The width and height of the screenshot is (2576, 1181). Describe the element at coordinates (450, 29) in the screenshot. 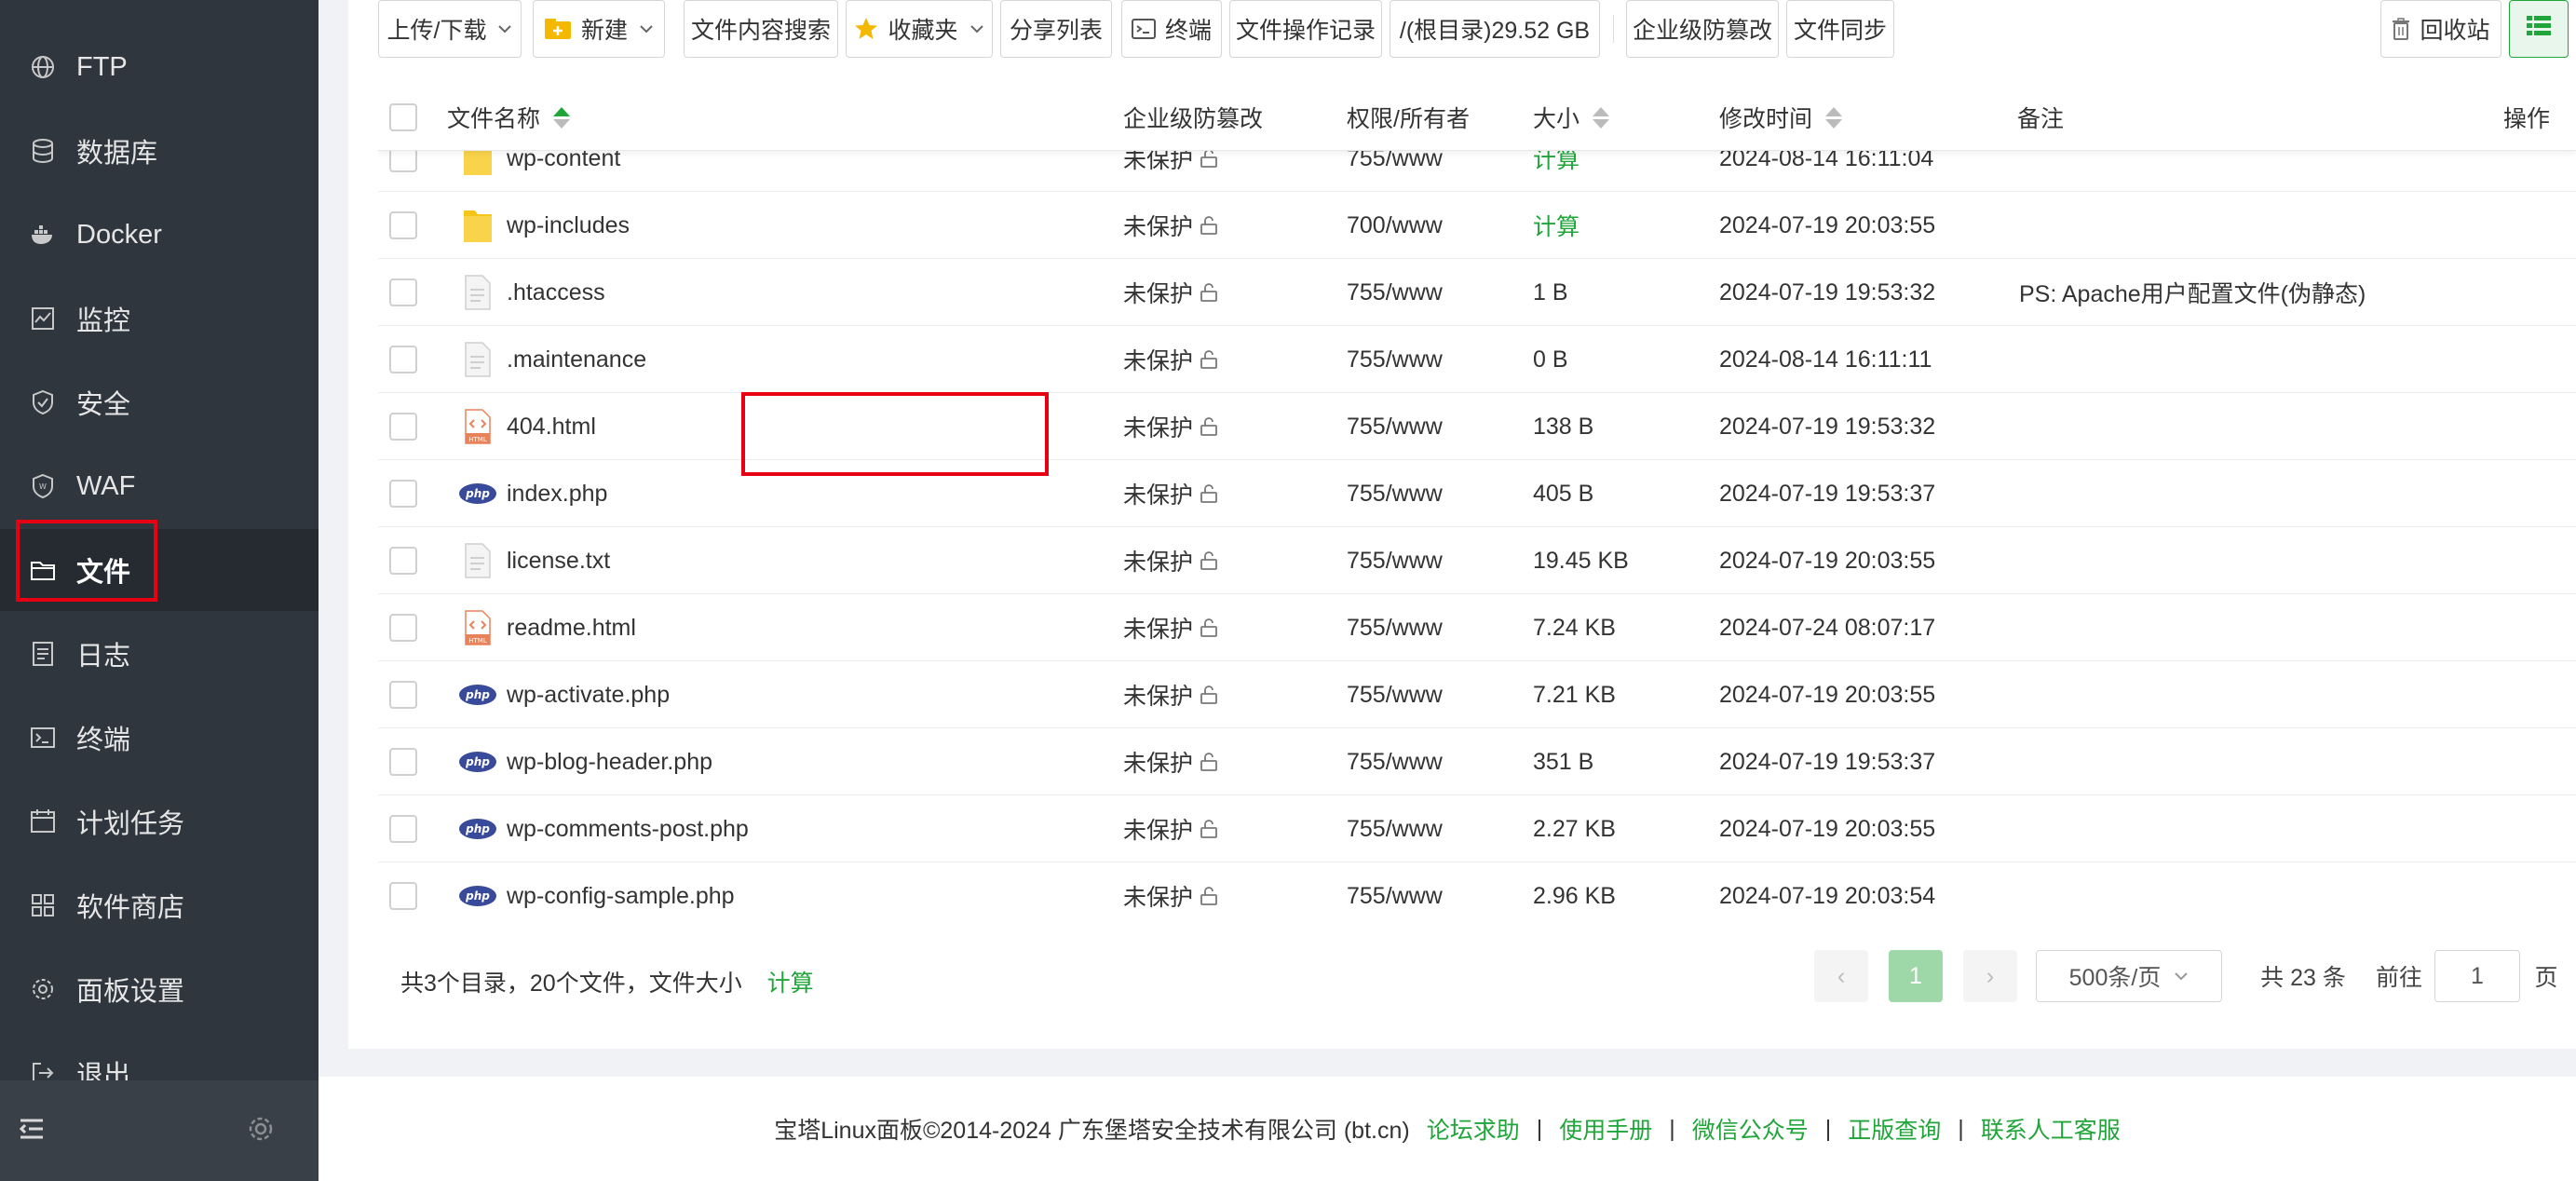

I see `upload-download-button: 上传/下载` at that location.